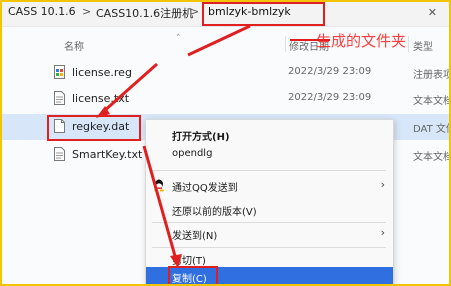  What do you see at coordinates (205, 188) in the screenshot?
I see `menu-item-label: 通过QQ发送到` at bounding box center [205, 188].